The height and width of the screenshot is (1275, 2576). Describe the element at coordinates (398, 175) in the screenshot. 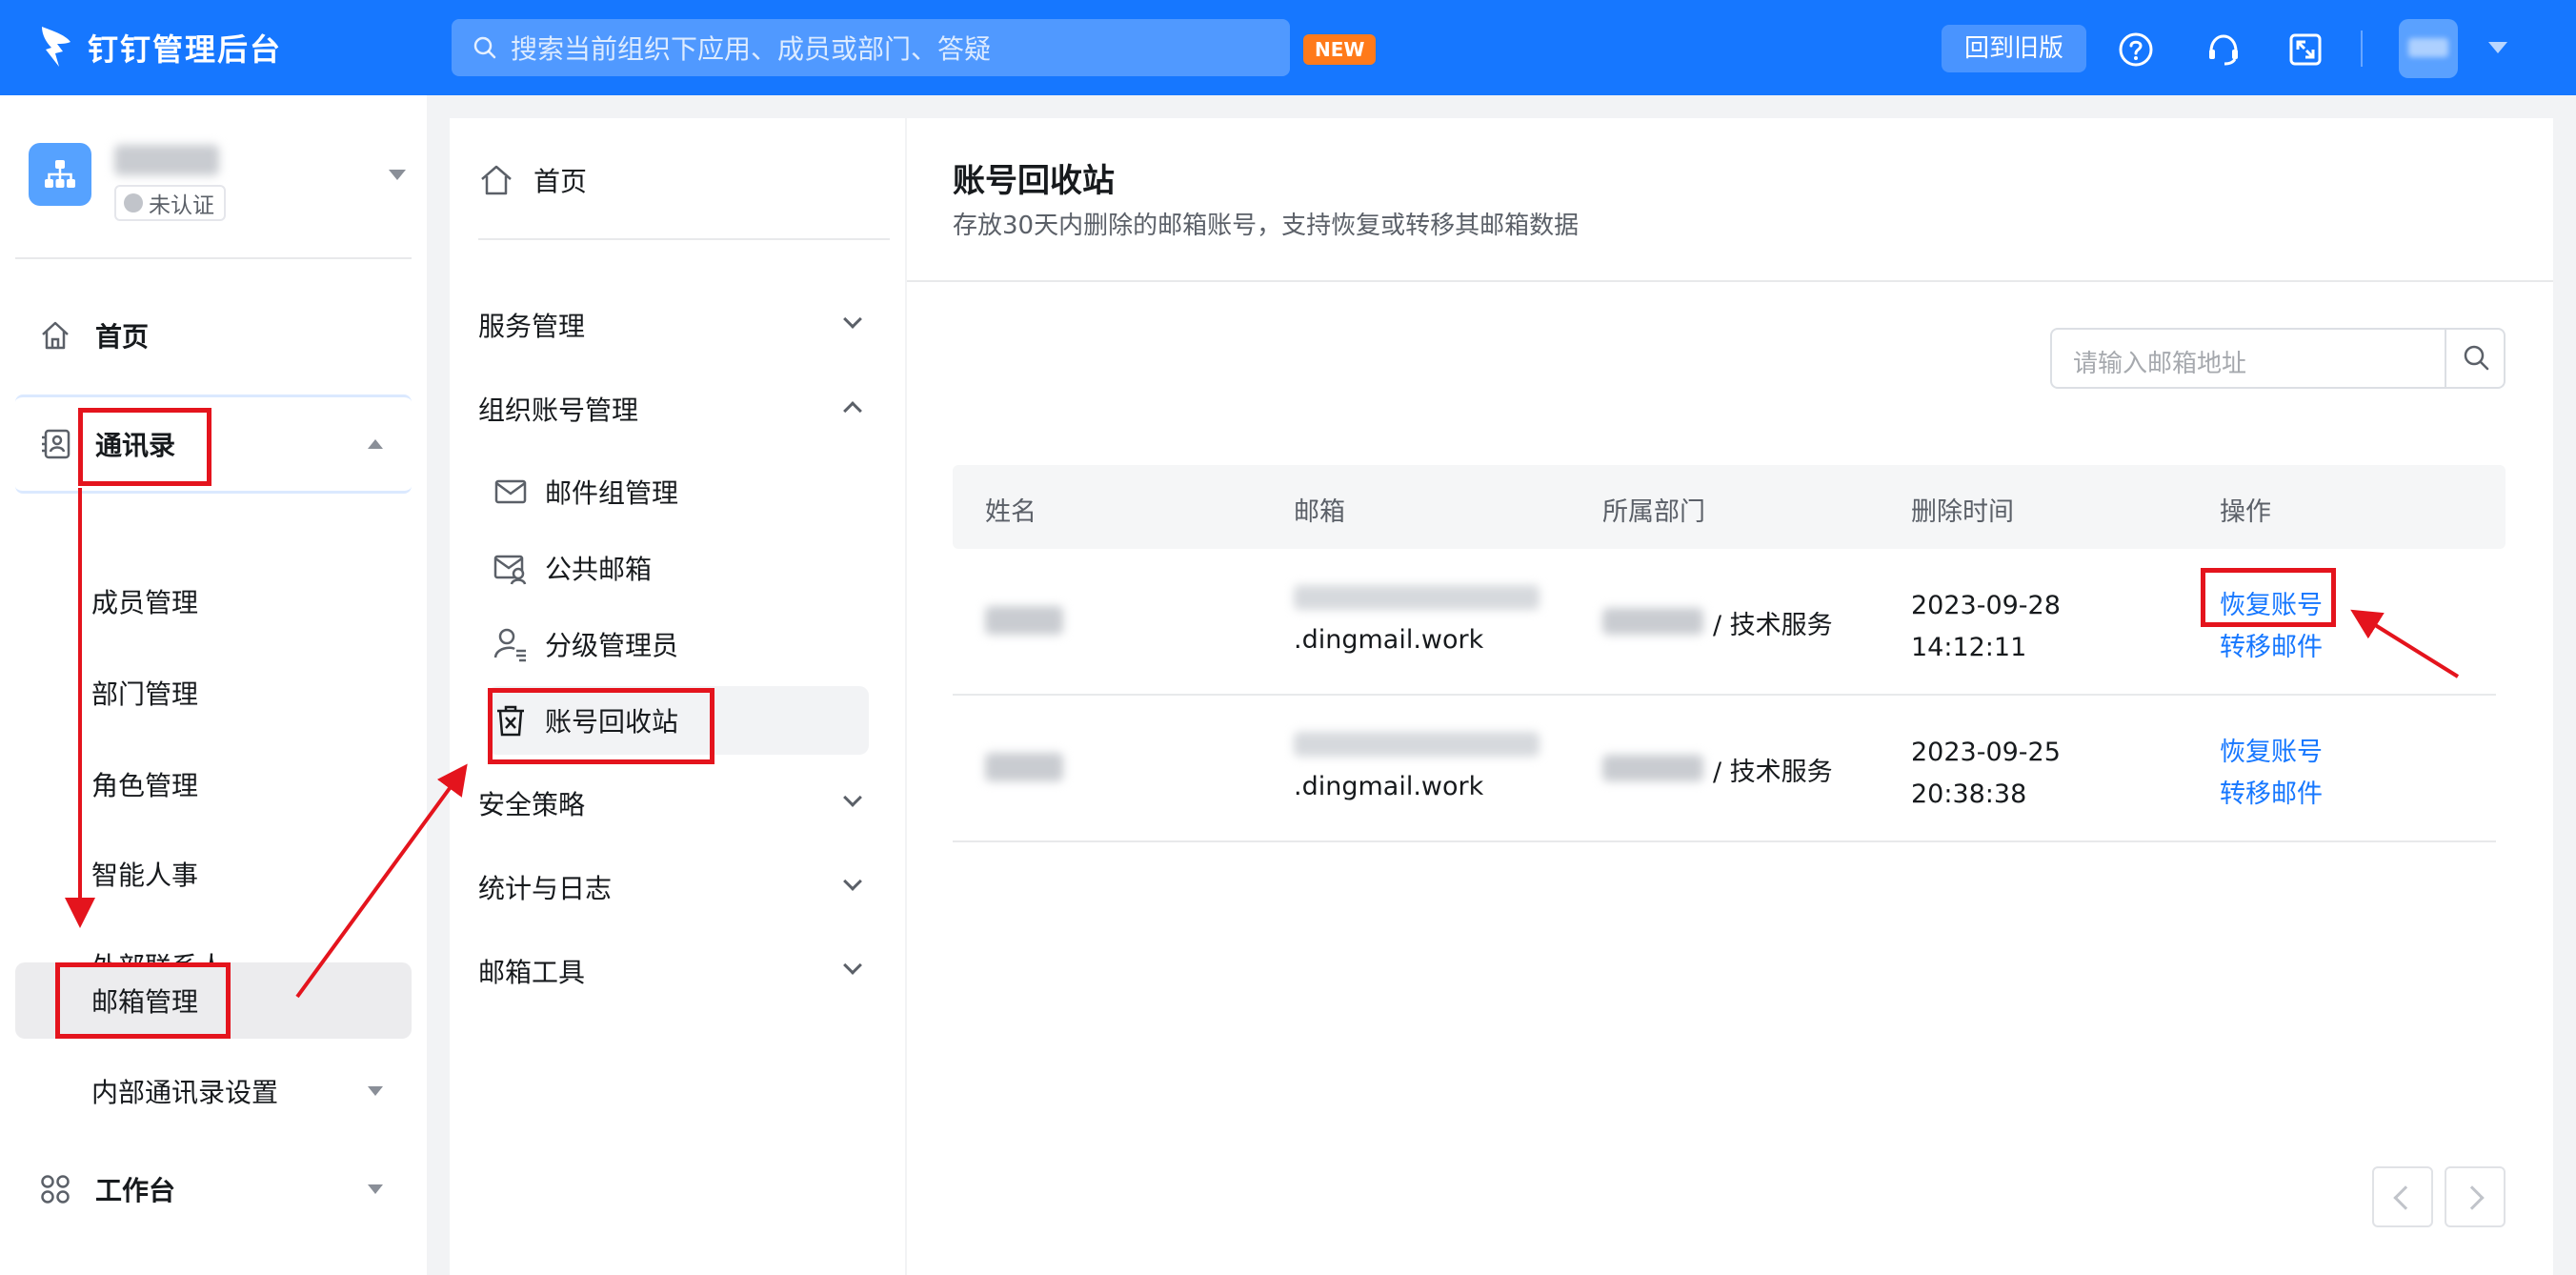

I see `org-switcher-caret-icon` at that location.